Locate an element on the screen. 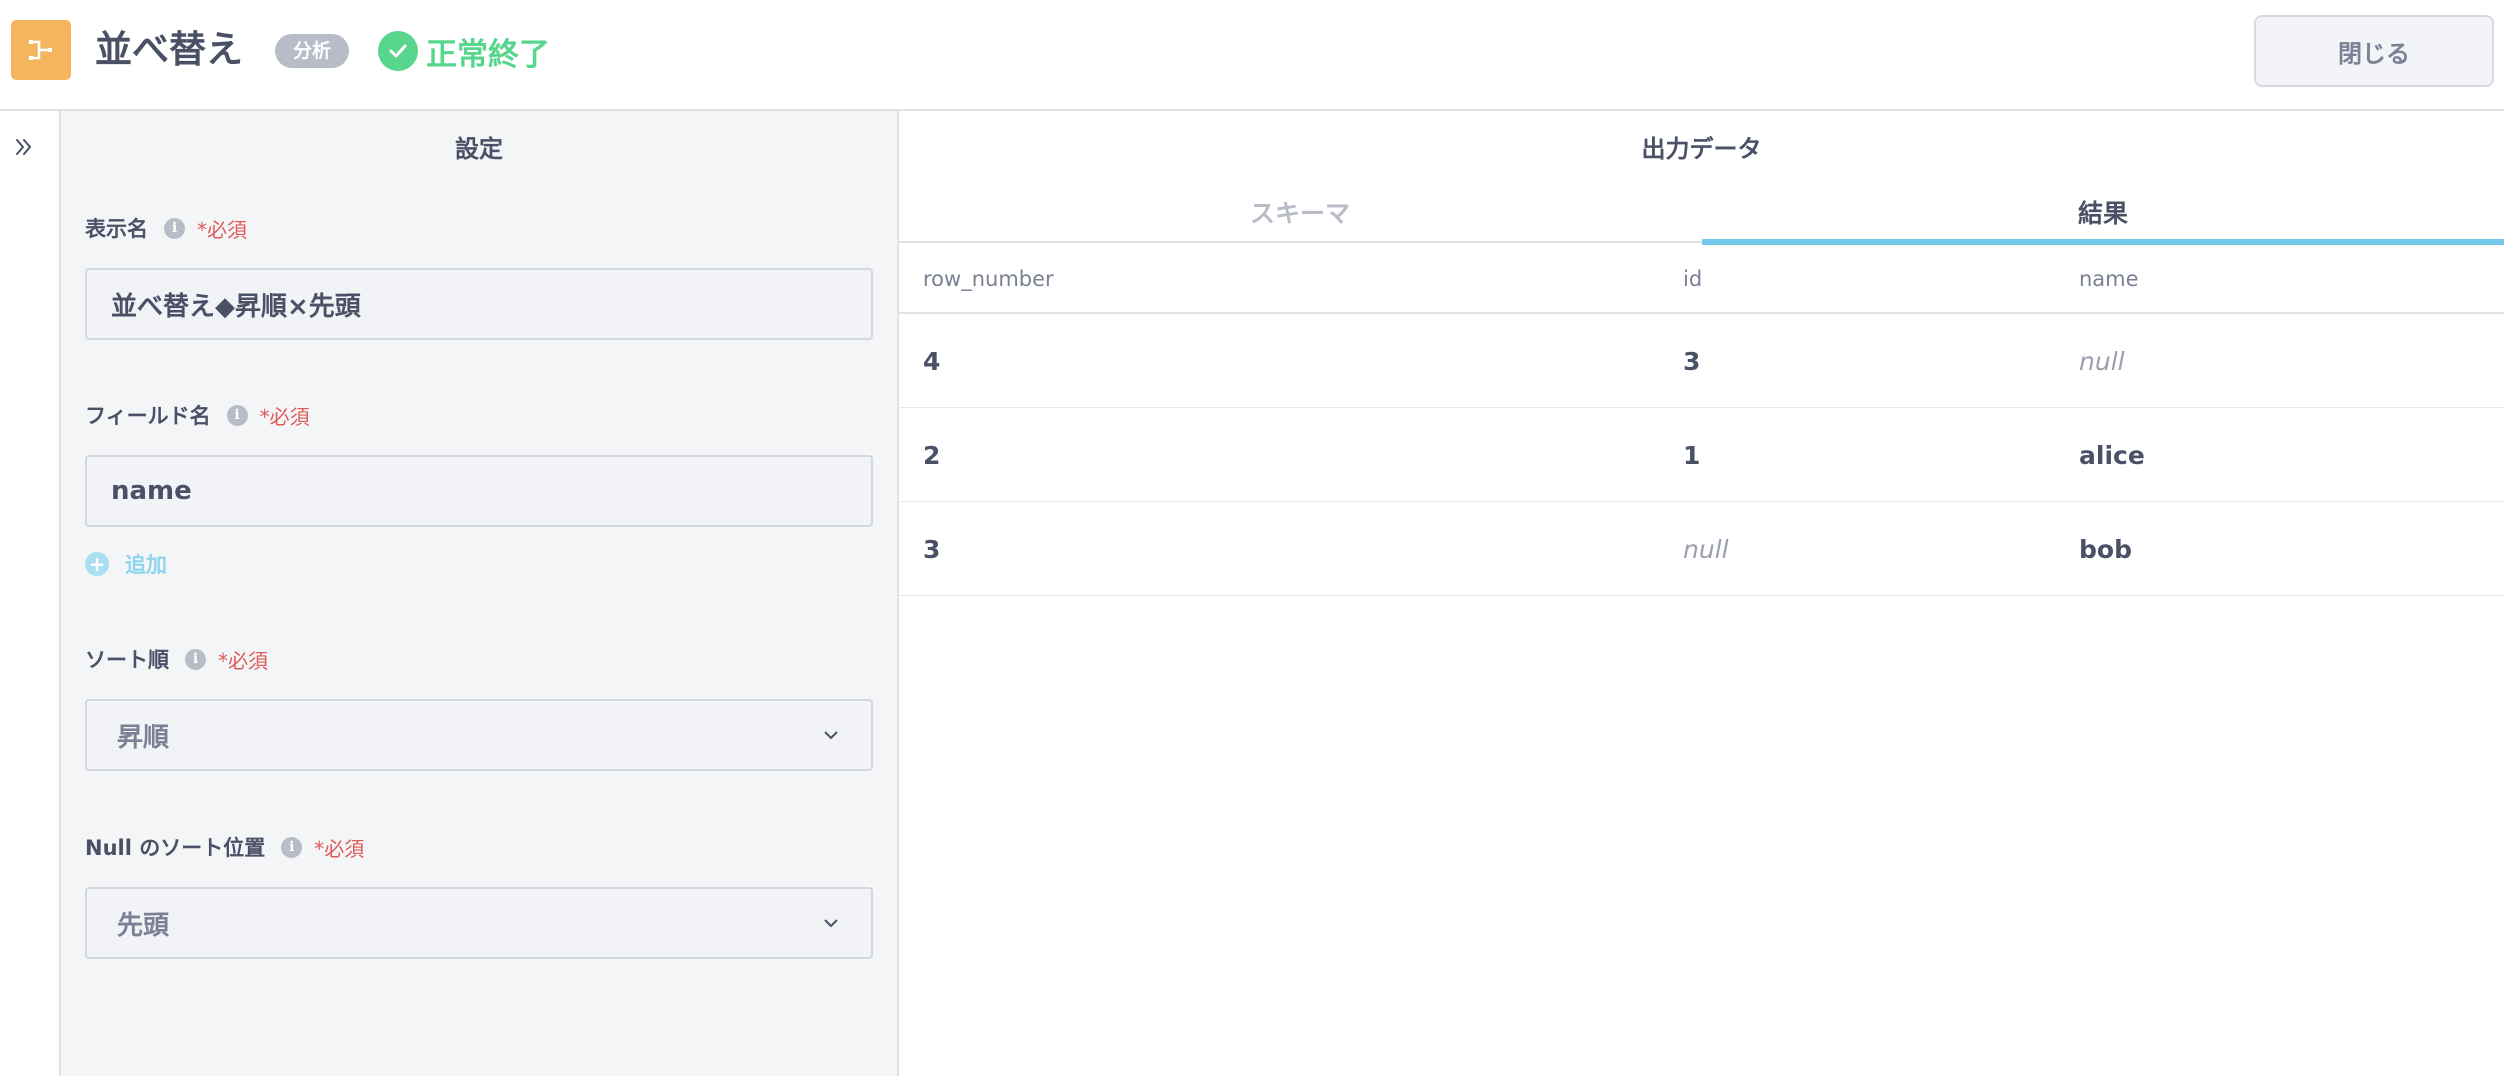 The height and width of the screenshot is (1076, 2504). null-position-label: Null のソート位置 is located at coordinates (175, 848).